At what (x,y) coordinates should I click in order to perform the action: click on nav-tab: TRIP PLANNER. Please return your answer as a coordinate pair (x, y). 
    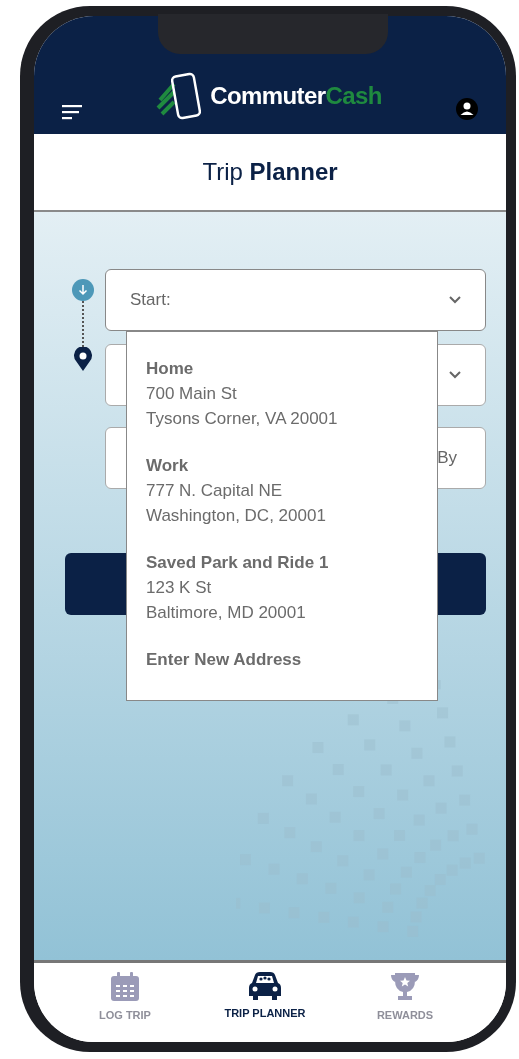
    Looking at the image, I should click on (265, 1006).